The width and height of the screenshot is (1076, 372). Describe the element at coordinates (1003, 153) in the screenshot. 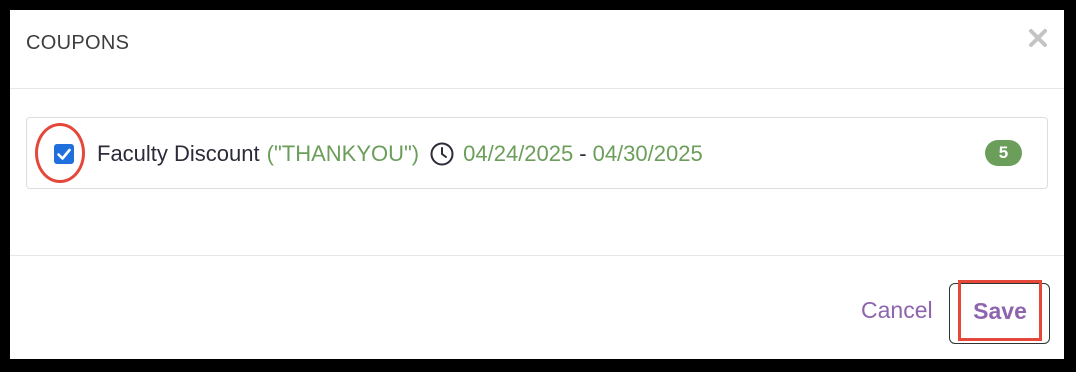

I see `count-badge: 5` at that location.